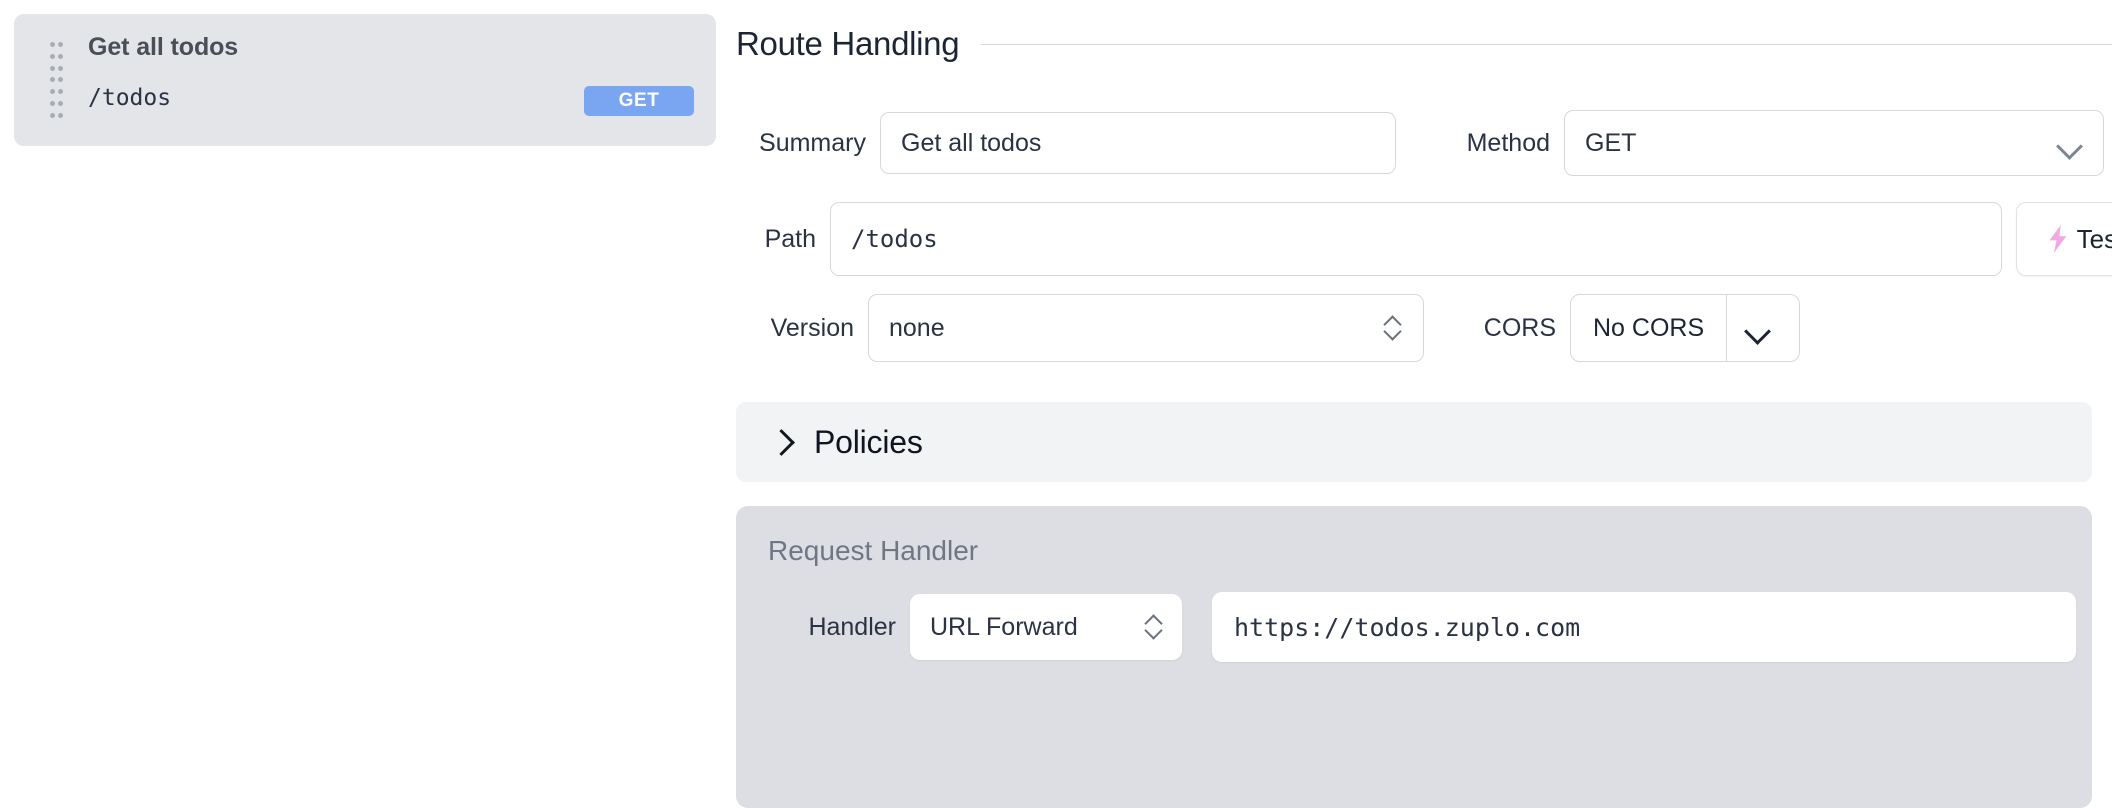 The width and height of the screenshot is (2112, 808). I want to click on test-button-label: Test, so click(2094, 238).